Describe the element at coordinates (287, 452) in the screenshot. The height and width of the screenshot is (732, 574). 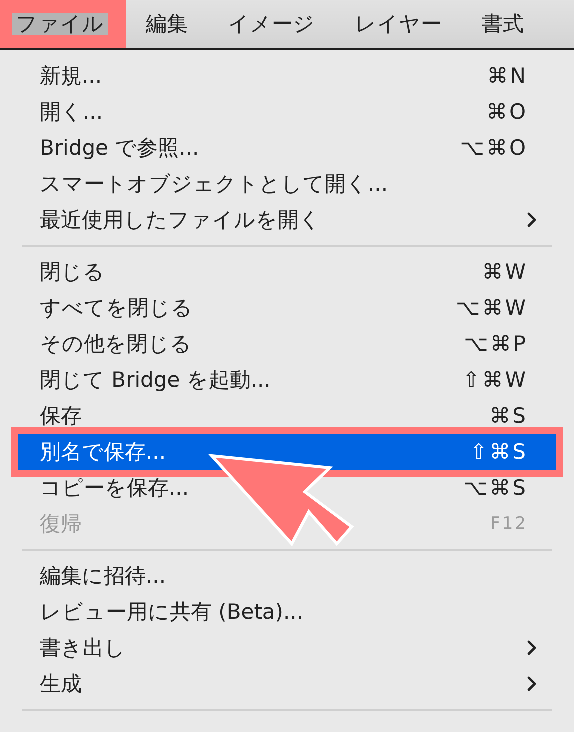
I see `menu-item: 別名で保存... ⇧⌘S` at that location.